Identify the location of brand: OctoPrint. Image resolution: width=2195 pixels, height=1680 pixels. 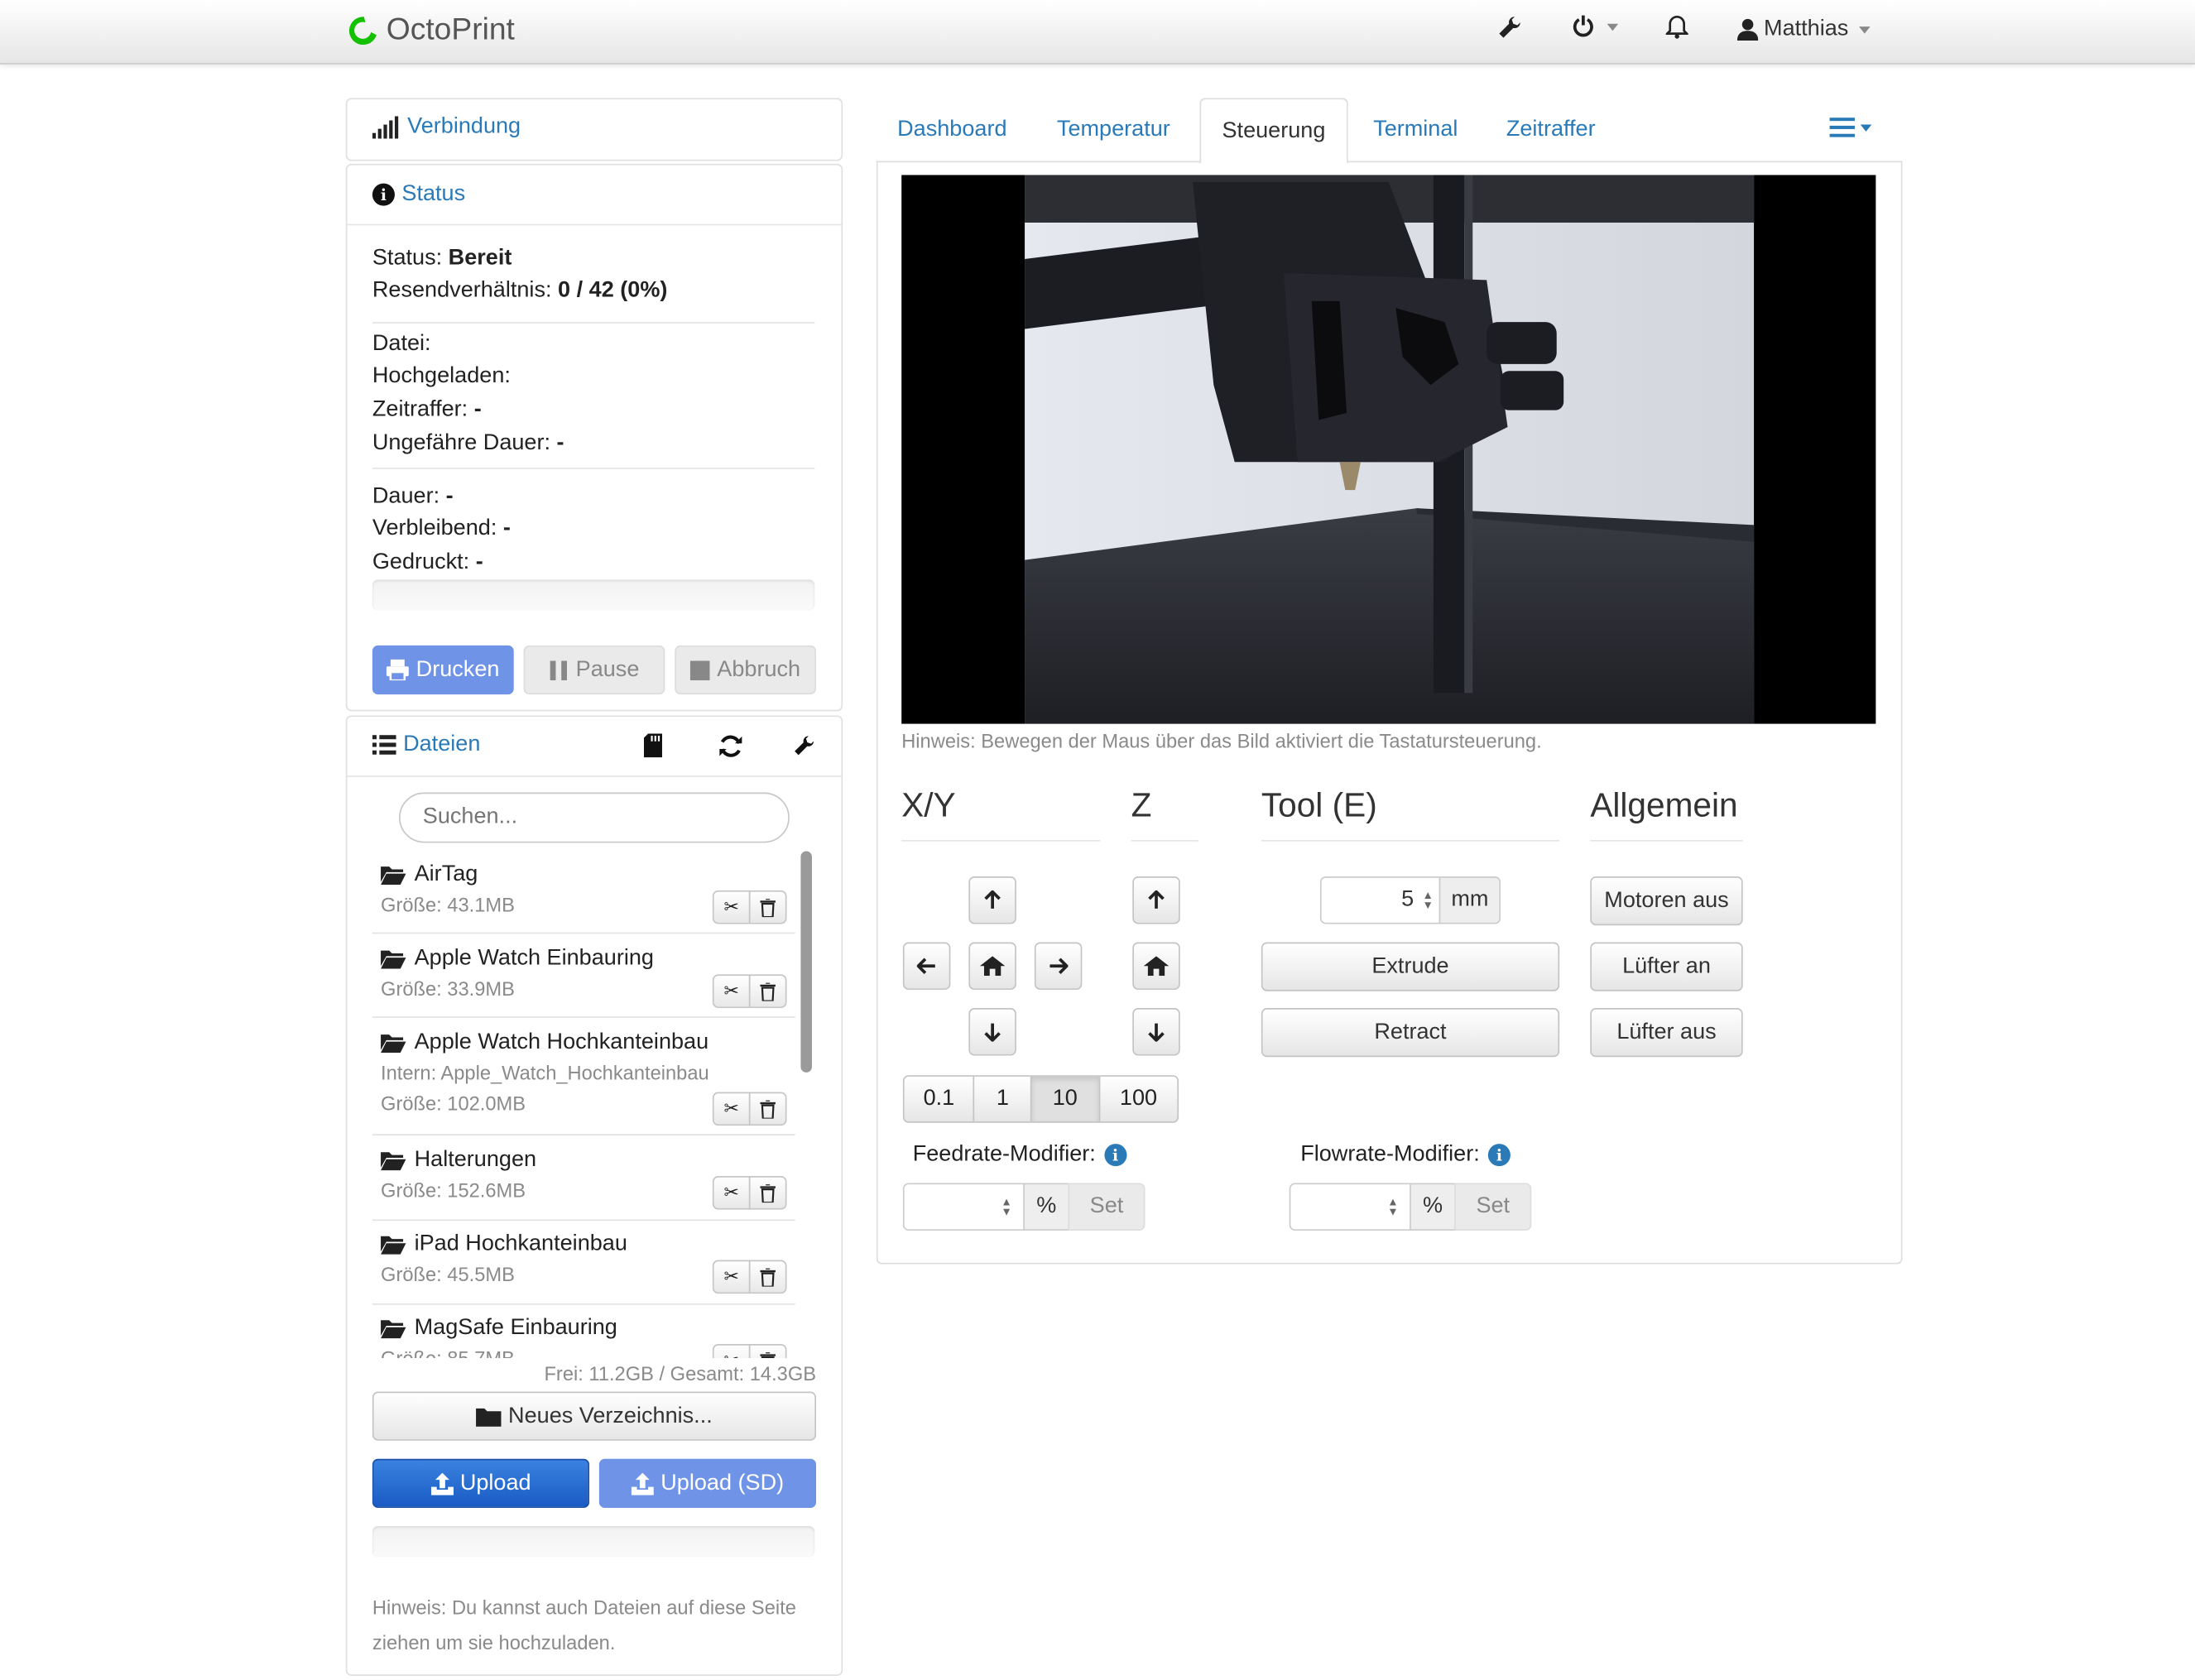
(431, 30).